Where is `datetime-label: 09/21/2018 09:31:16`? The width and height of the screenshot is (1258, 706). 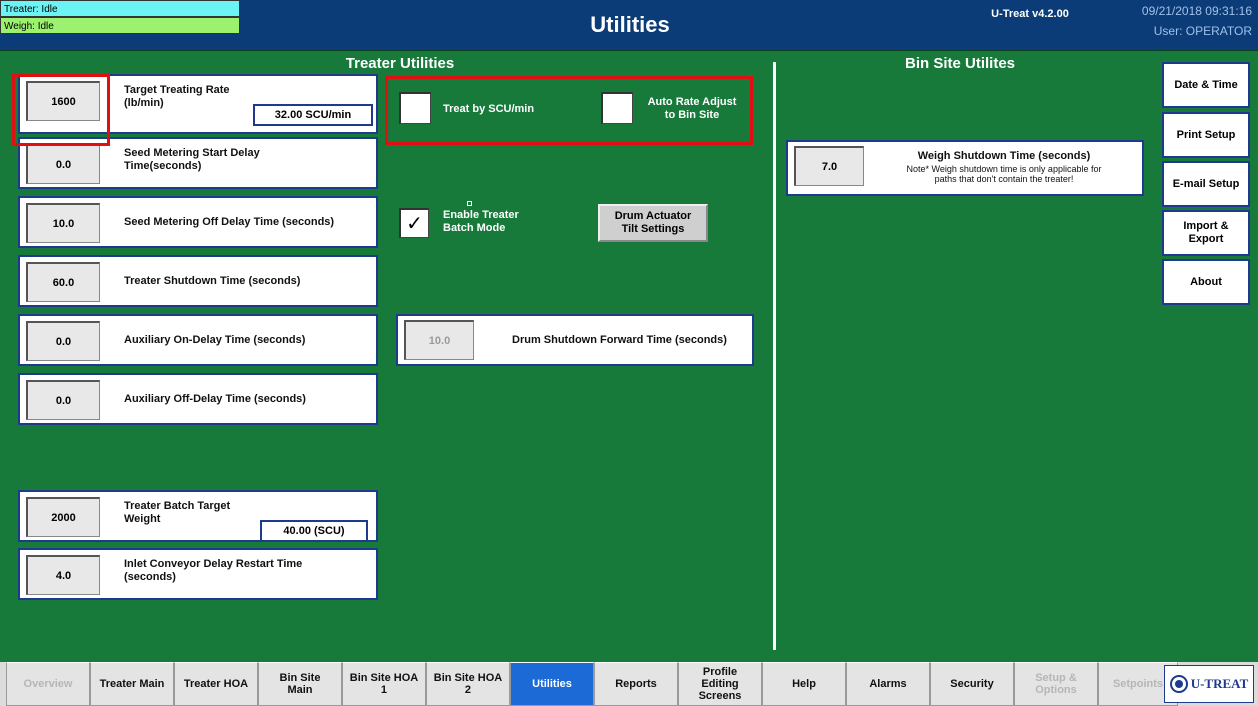
datetime-label: 09/21/2018 09:31:16 is located at coordinates (1196, 11).